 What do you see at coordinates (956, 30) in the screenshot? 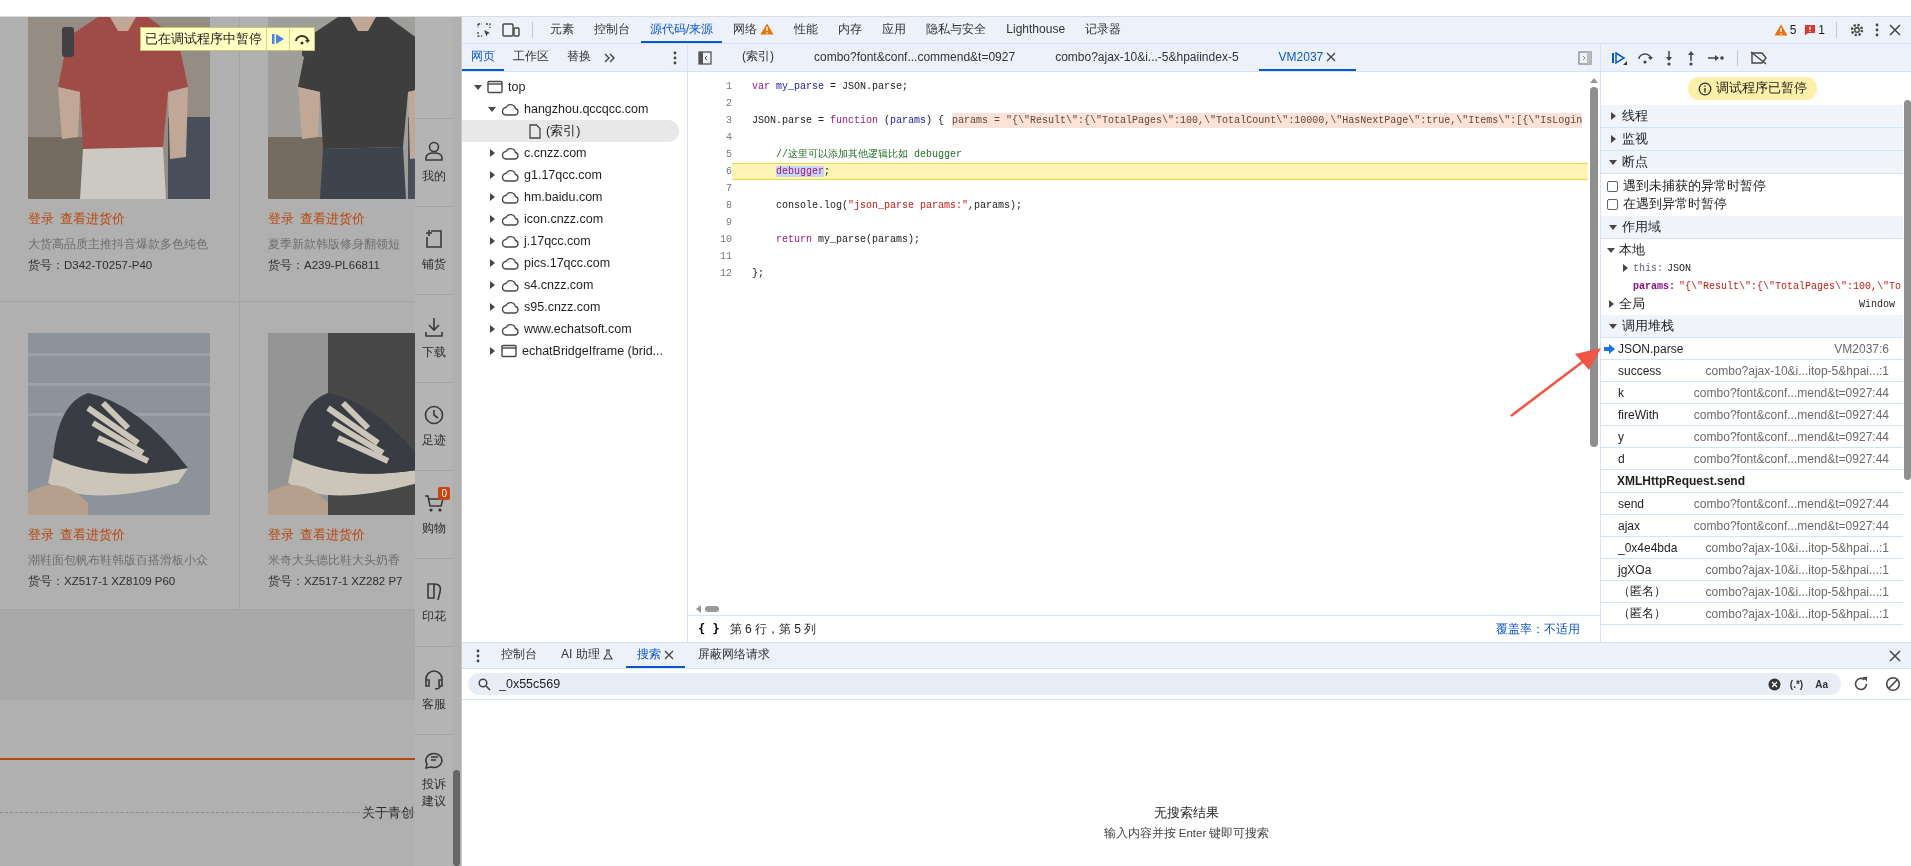
I see `panel-tab: 隐私与安全` at bounding box center [956, 30].